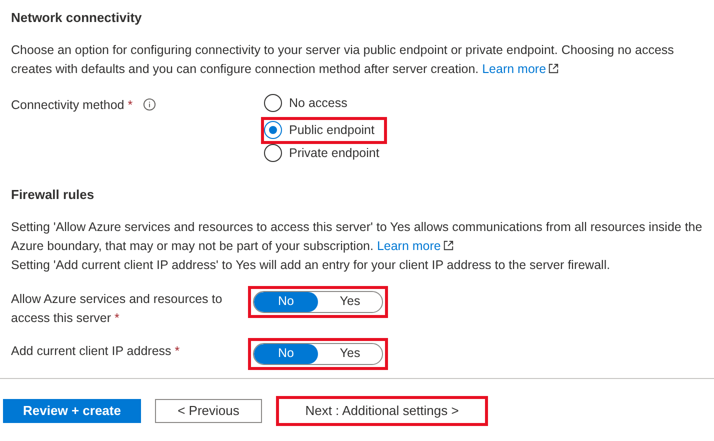 Image resolution: width=714 pixels, height=441 pixels. What do you see at coordinates (72, 410) in the screenshot?
I see `nav-button: Review + create` at bounding box center [72, 410].